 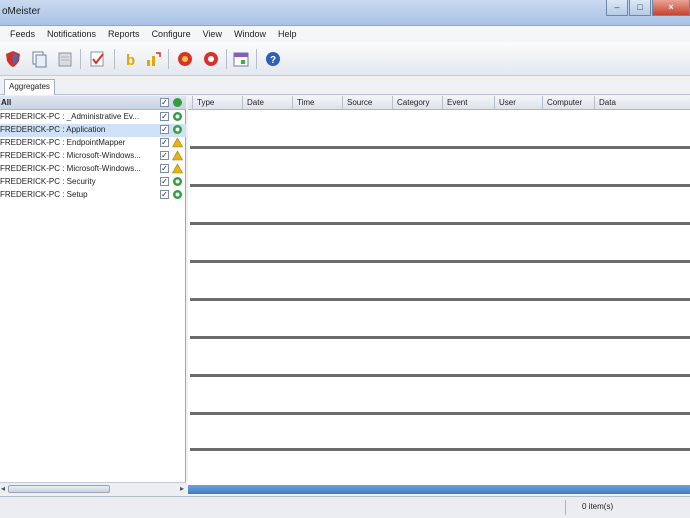 What do you see at coordinates (124, 34) in the screenshot?
I see `menu-reports: Reports` at bounding box center [124, 34].